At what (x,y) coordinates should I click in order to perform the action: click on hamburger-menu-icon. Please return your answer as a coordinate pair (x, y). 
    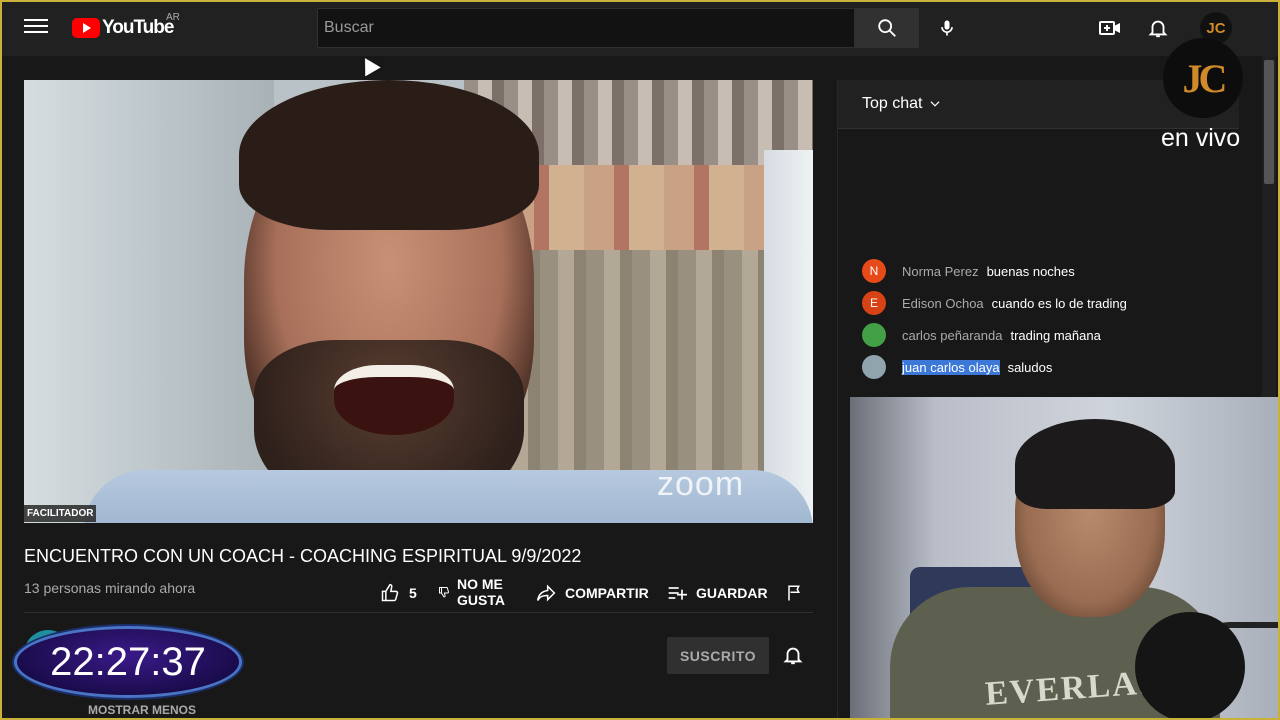
    Looking at the image, I should click on (36, 28).